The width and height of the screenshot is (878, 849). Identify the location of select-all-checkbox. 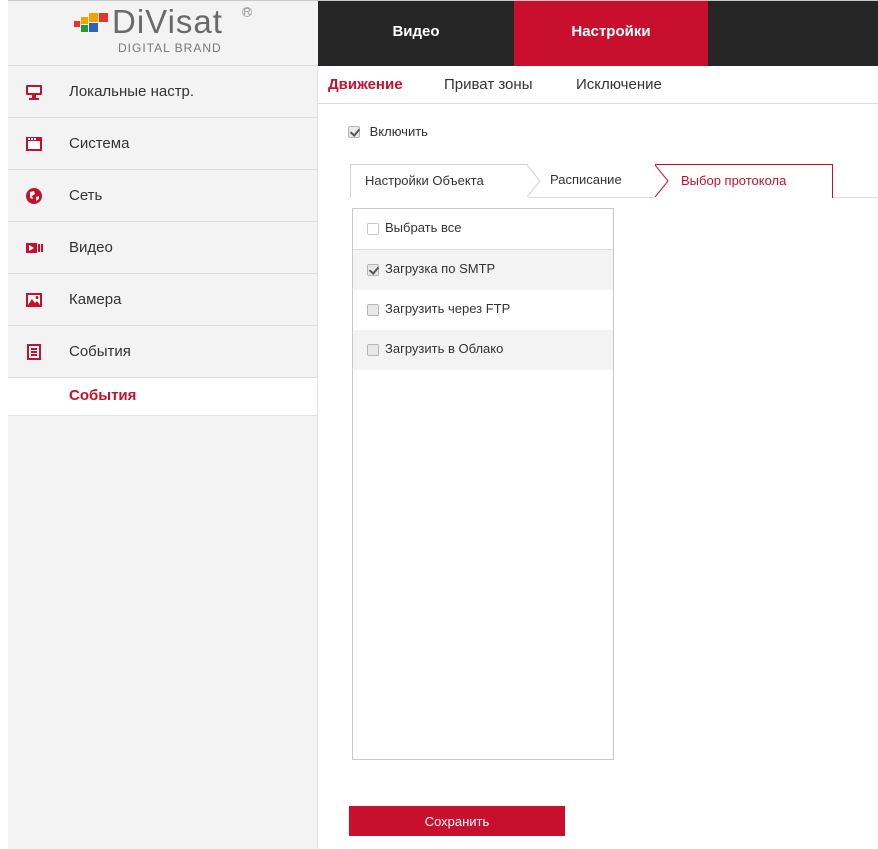
(373, 228).